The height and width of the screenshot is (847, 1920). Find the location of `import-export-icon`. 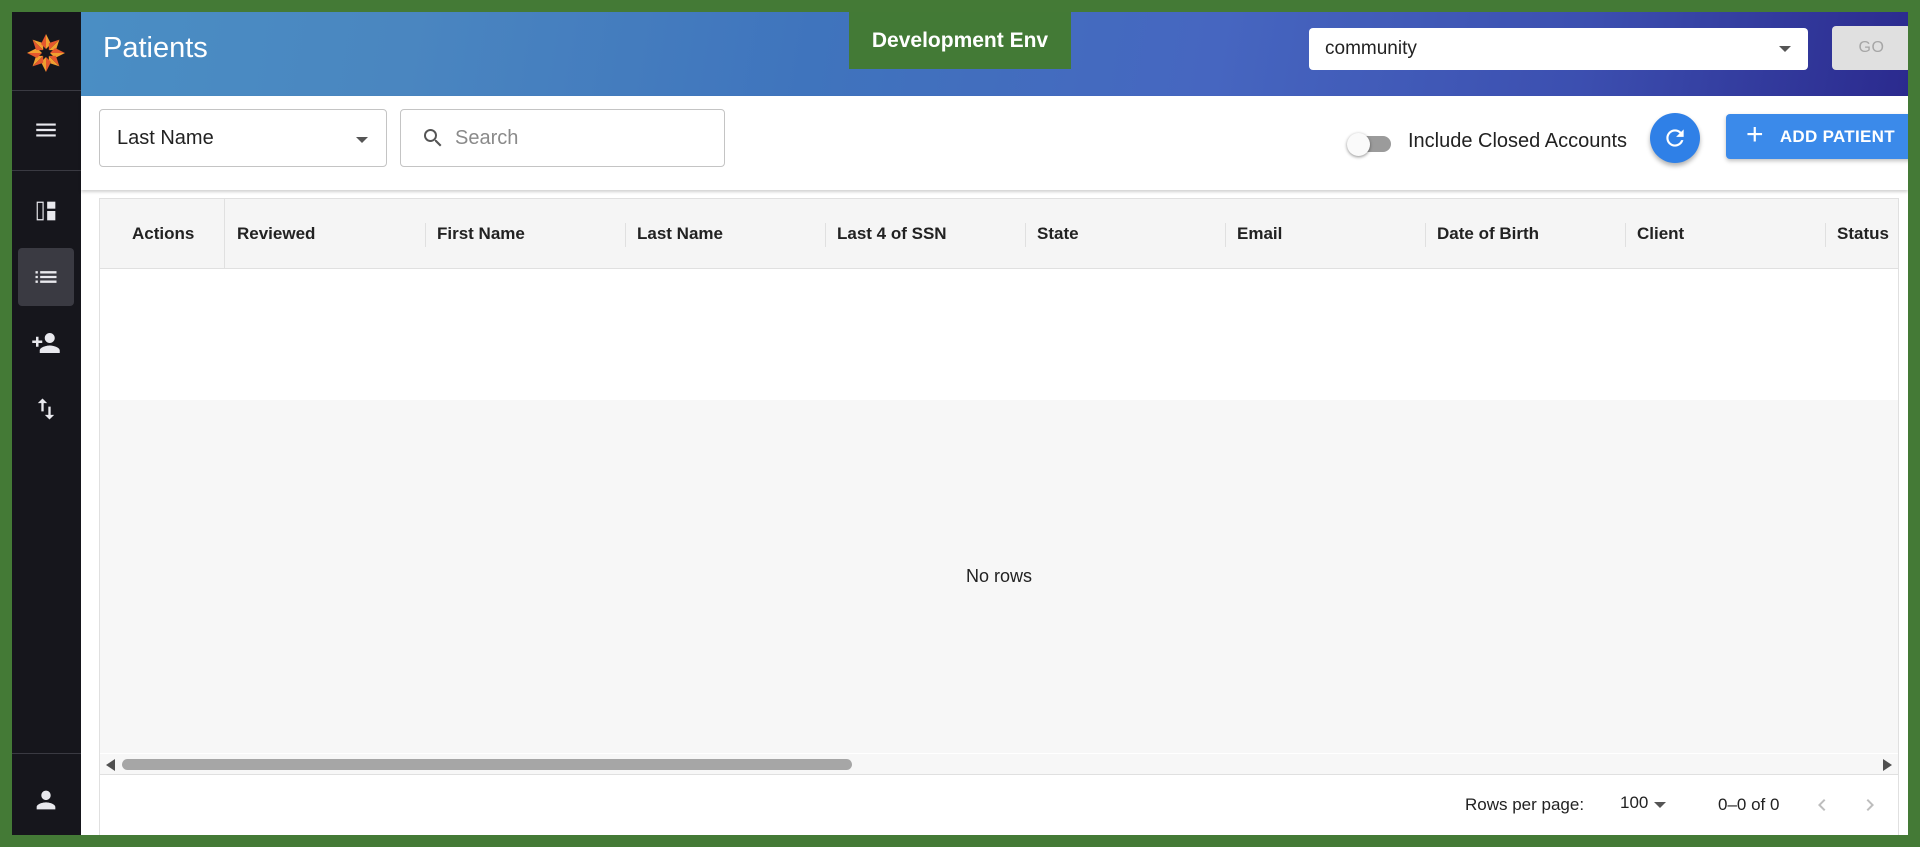

import-export-icon is located at coordinates (46, 409).